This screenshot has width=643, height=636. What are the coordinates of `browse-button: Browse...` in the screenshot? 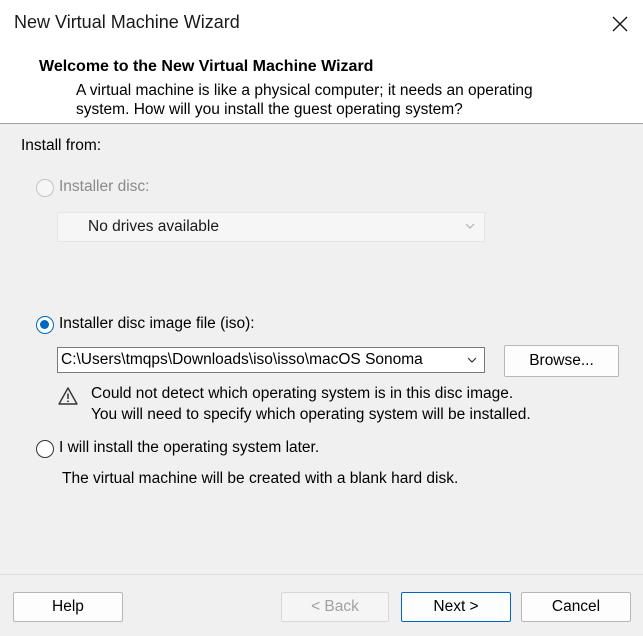 It's located at (561, 361).